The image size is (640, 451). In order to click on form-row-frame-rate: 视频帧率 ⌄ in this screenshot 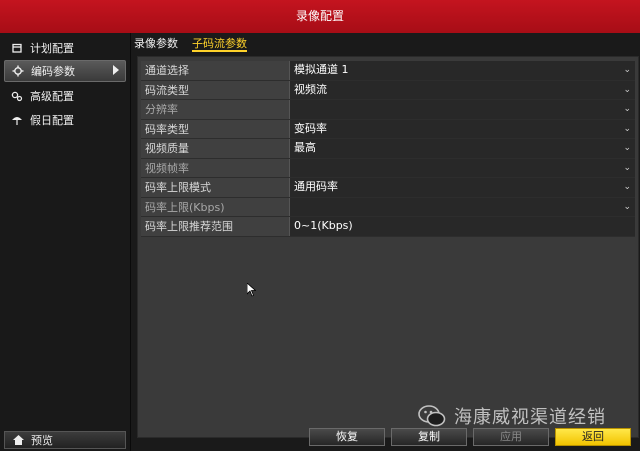, I will do `click(388, 168)`.